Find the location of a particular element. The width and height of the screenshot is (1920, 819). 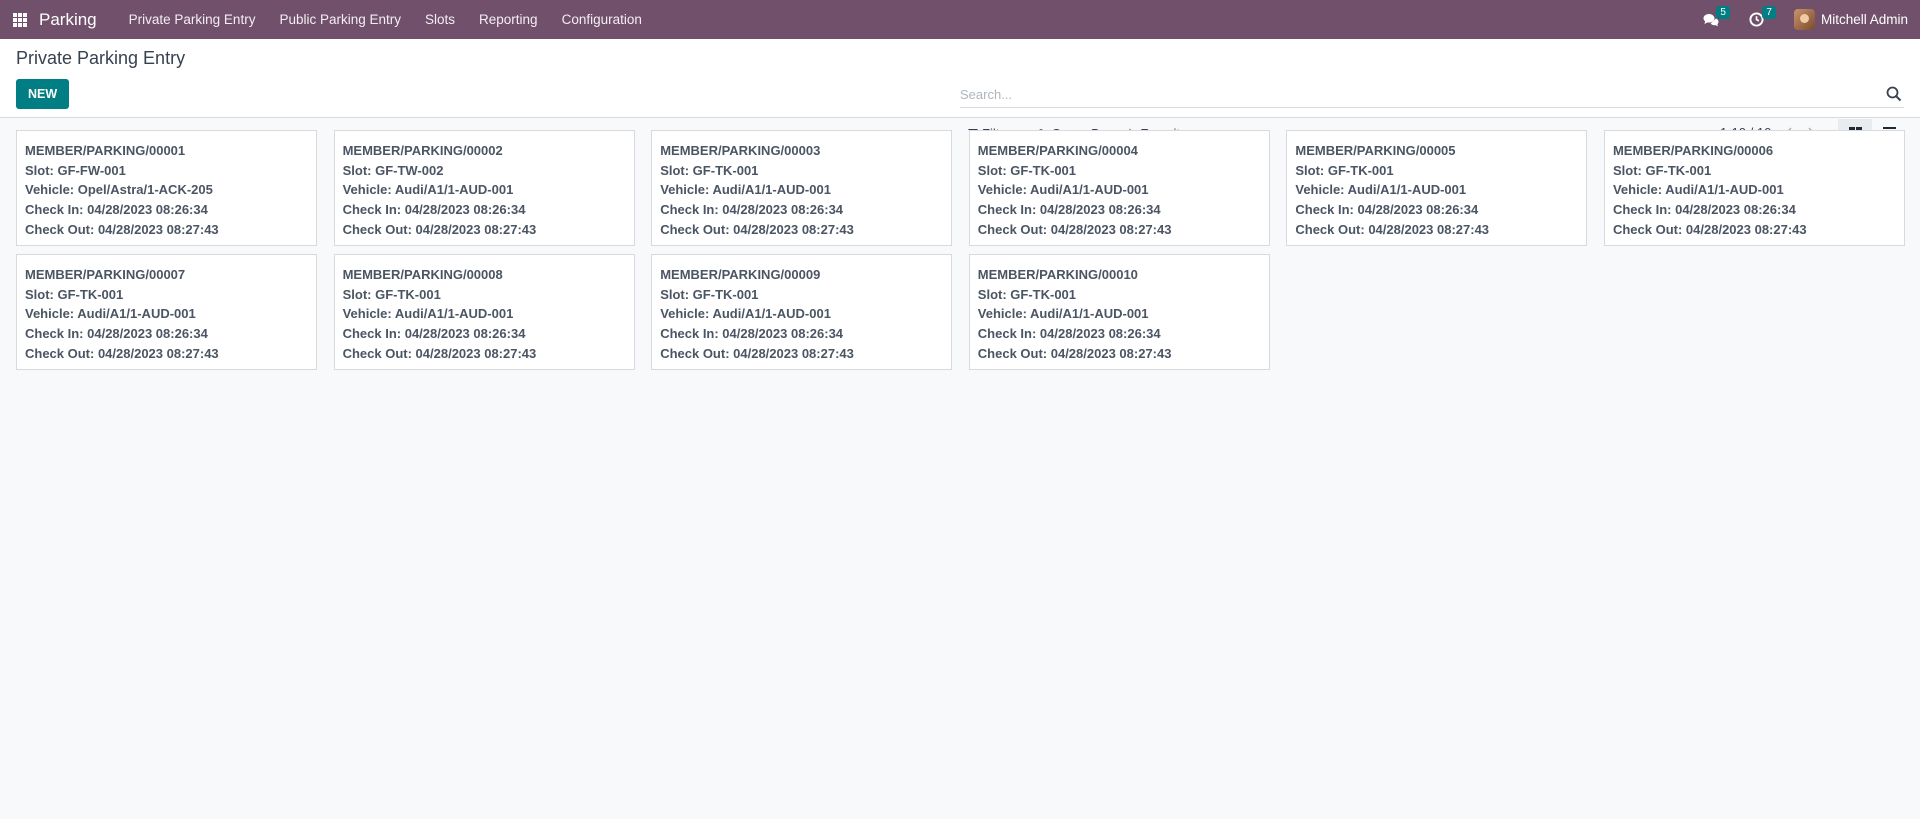

menu-public-parking-entry: Public Parking Entry is located at coordinates (340, 19).